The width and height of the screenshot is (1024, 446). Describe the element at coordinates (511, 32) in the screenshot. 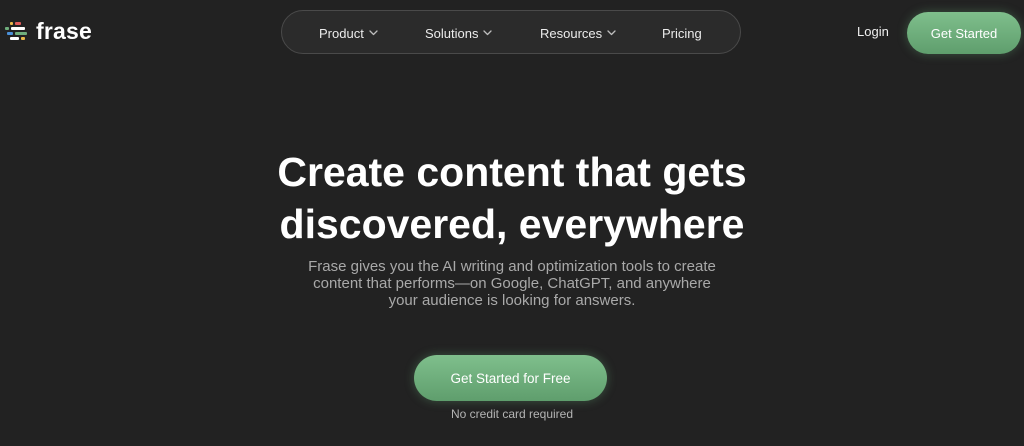

I see `main-nav: Product Solutions Resources Pricing` at that location.